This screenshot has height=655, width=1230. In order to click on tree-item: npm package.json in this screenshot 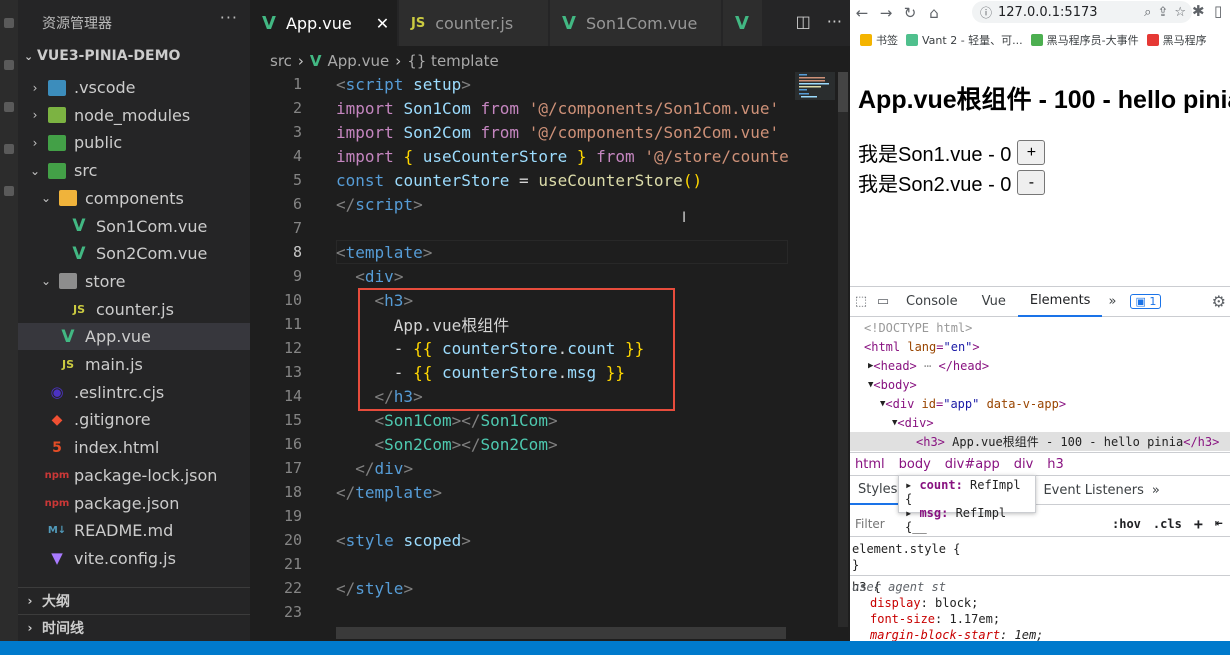, I will do `click(134, 503)`.